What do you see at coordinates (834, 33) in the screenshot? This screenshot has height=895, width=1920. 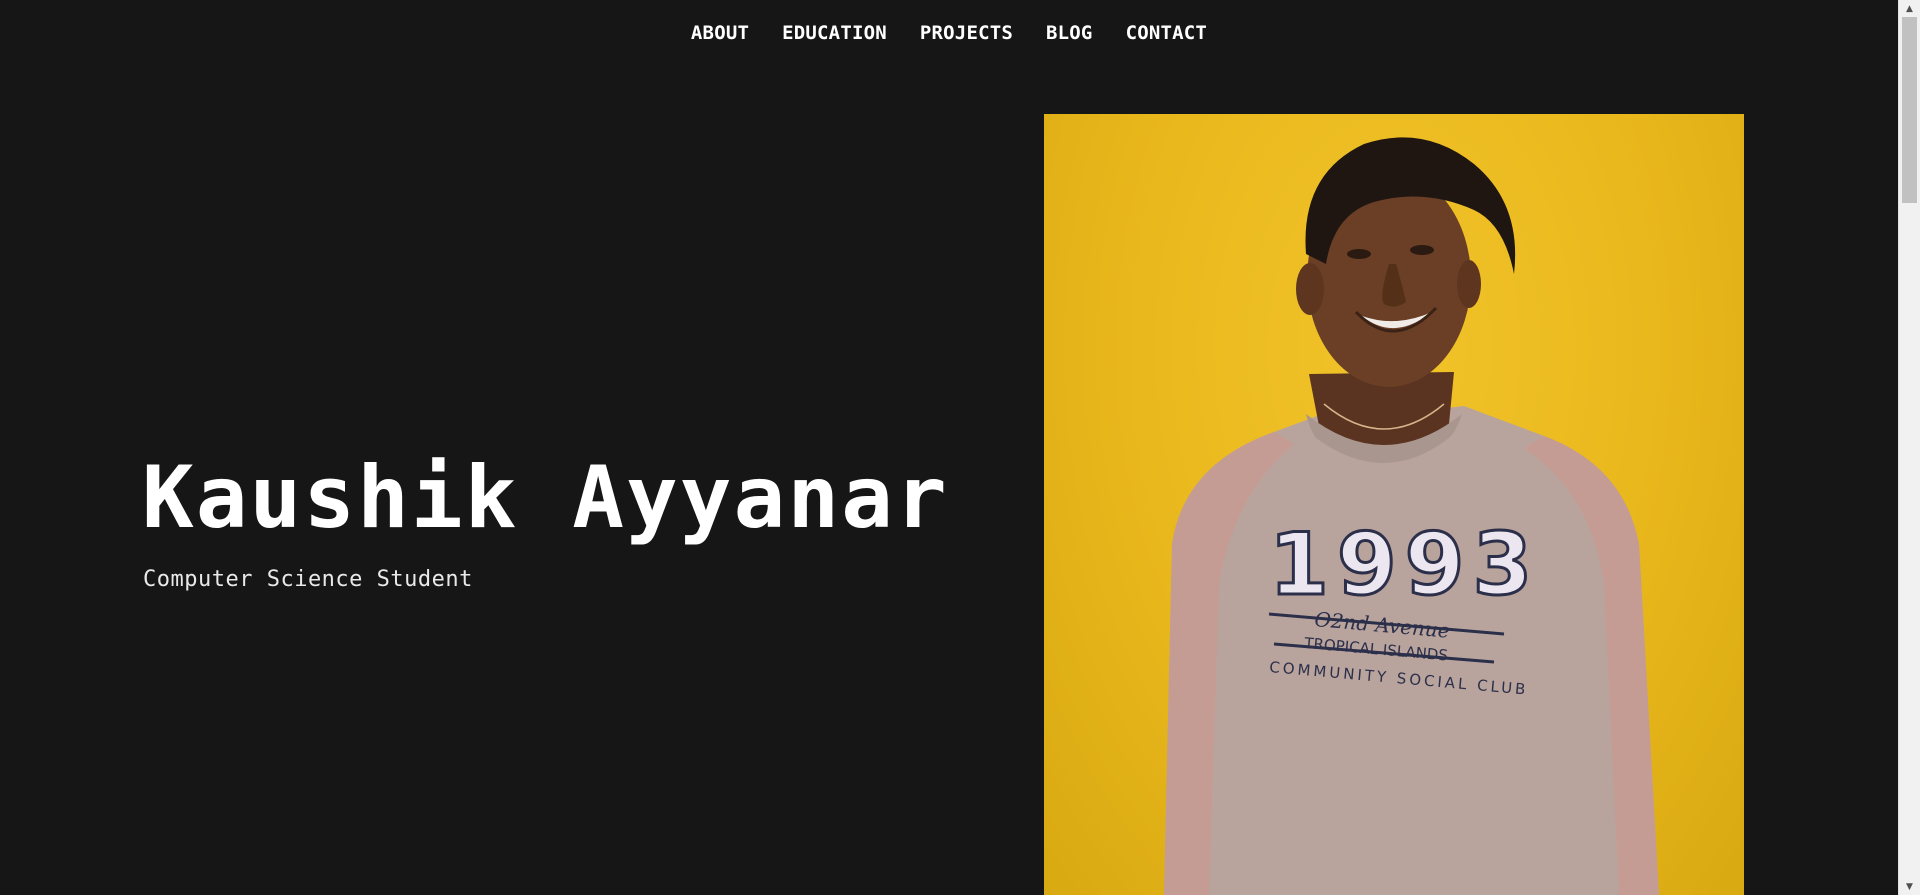 I see `nav-item-education: EDUCATION` at bounding box center [834, 33].